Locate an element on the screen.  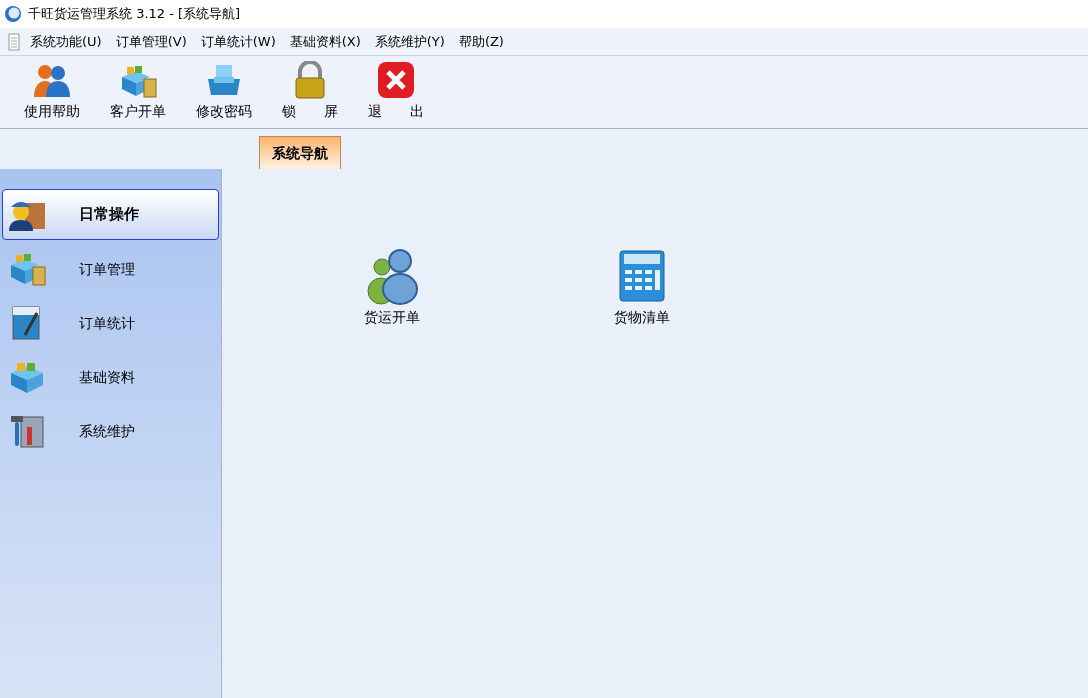
tab: 系统导航 is located at coordinates (300, 152).